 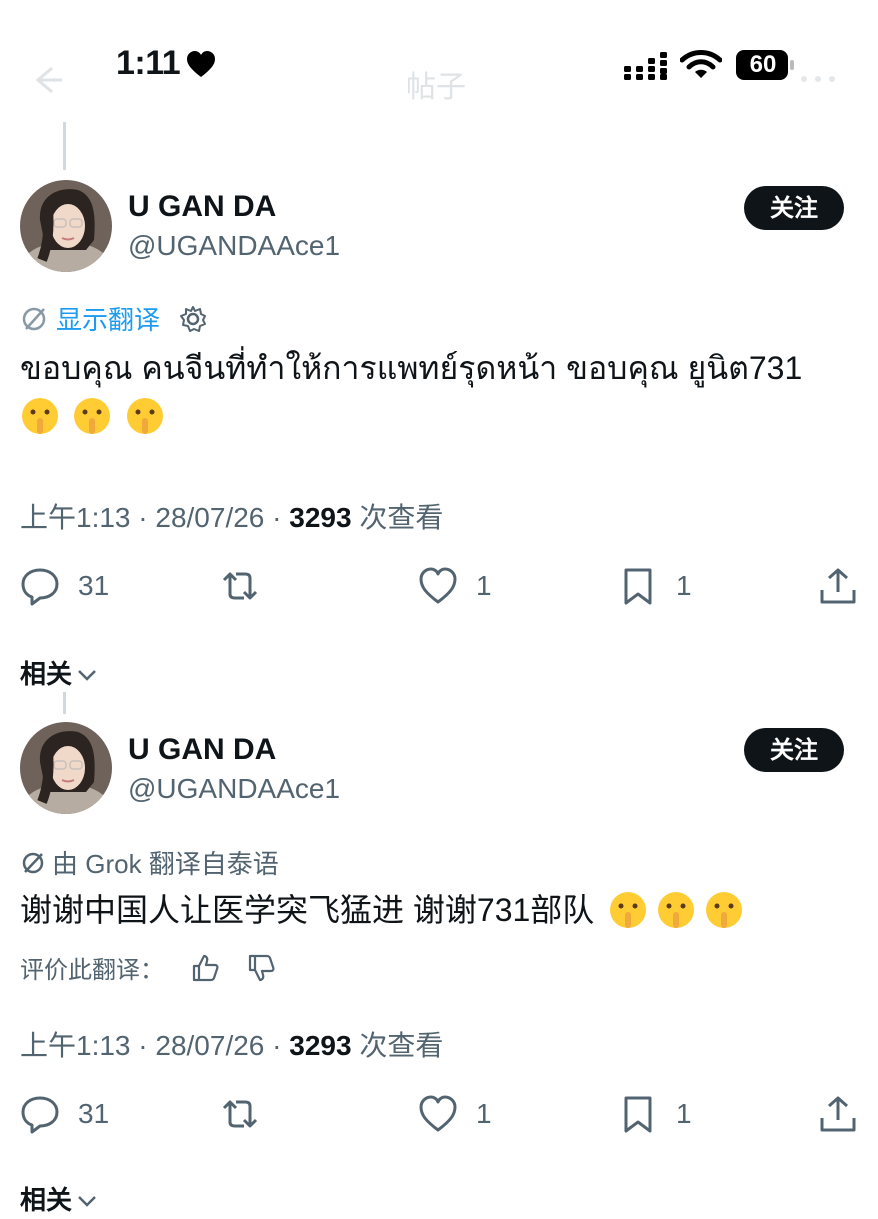 What do you see at coordinates (701, 65) in the screenshot?
I see `wifi-icon` at bounding box center [701, 65].